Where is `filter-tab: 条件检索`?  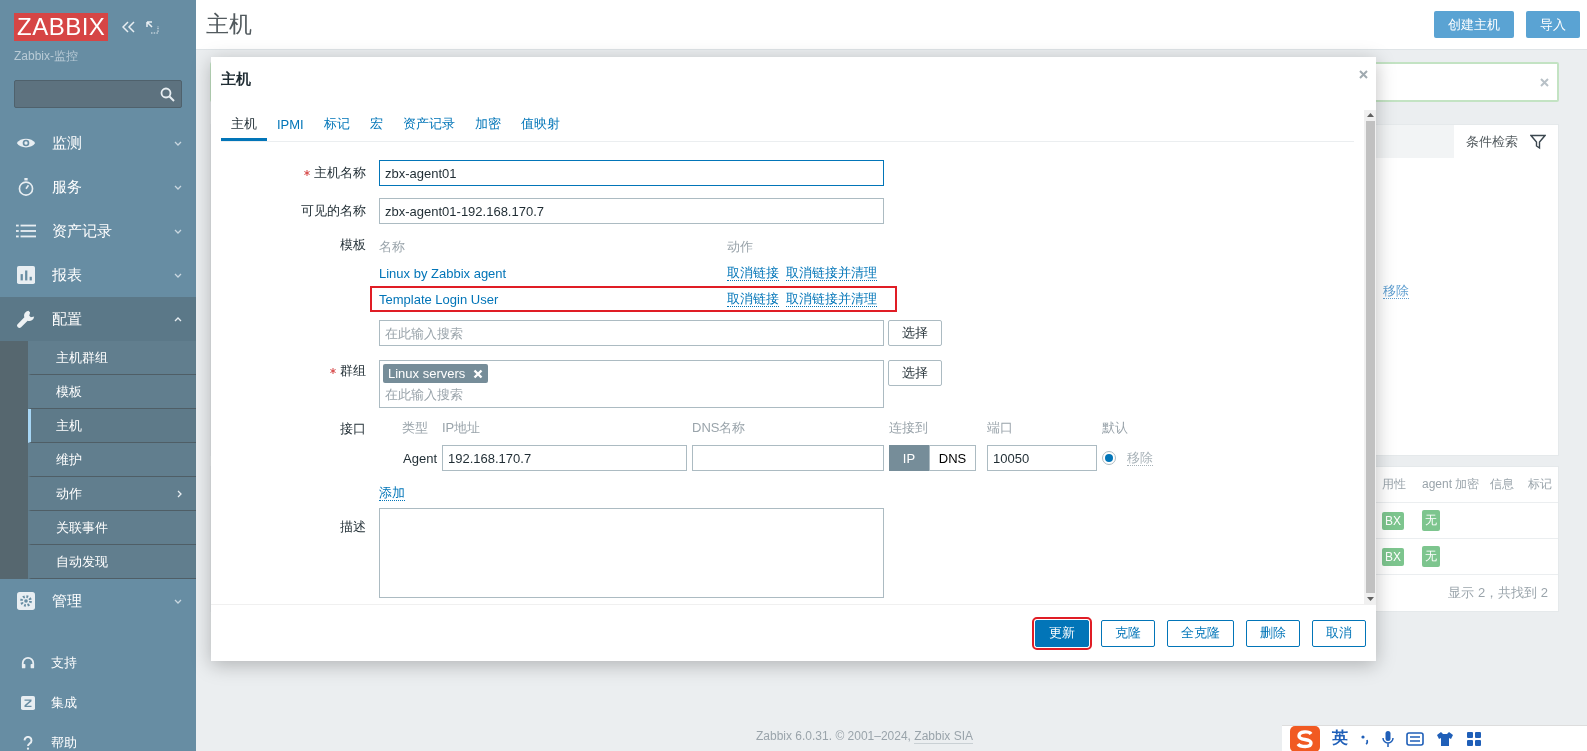 filter-tab: 条件检索 is located at coordinates (1506, 141).